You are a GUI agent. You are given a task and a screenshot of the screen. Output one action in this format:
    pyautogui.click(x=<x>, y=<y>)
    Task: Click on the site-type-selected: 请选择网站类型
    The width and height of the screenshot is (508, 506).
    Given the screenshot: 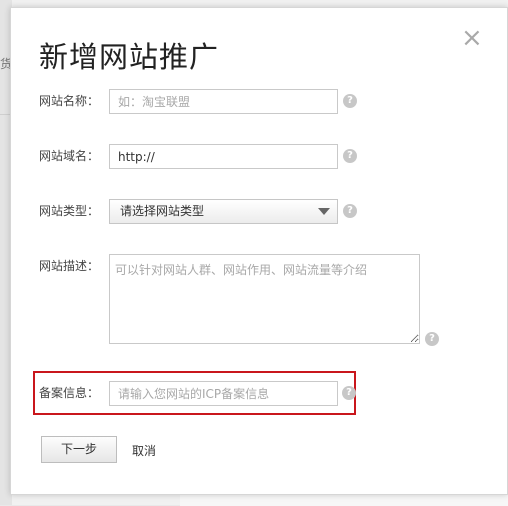 What is the action you would take?
    pyautogui.click(x=162, y=211)
    